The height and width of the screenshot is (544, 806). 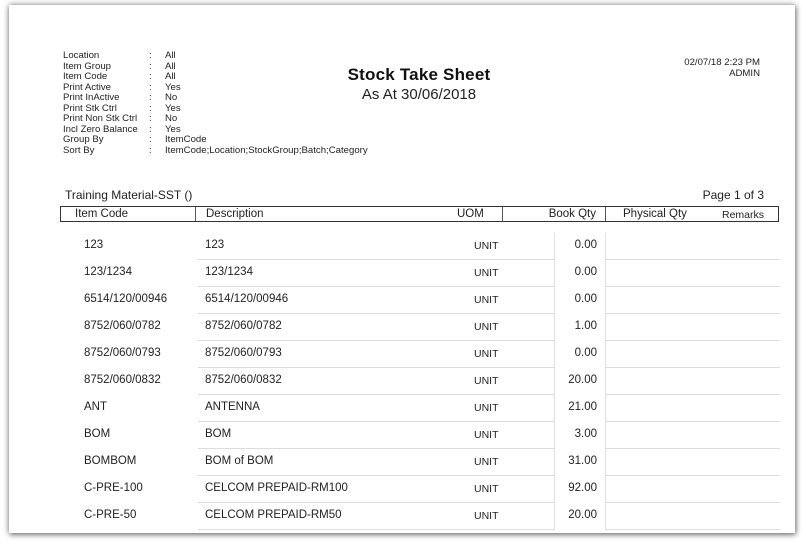 I want to click on item-code-cell: 8752/060/0793, so click(x=122, y=353).